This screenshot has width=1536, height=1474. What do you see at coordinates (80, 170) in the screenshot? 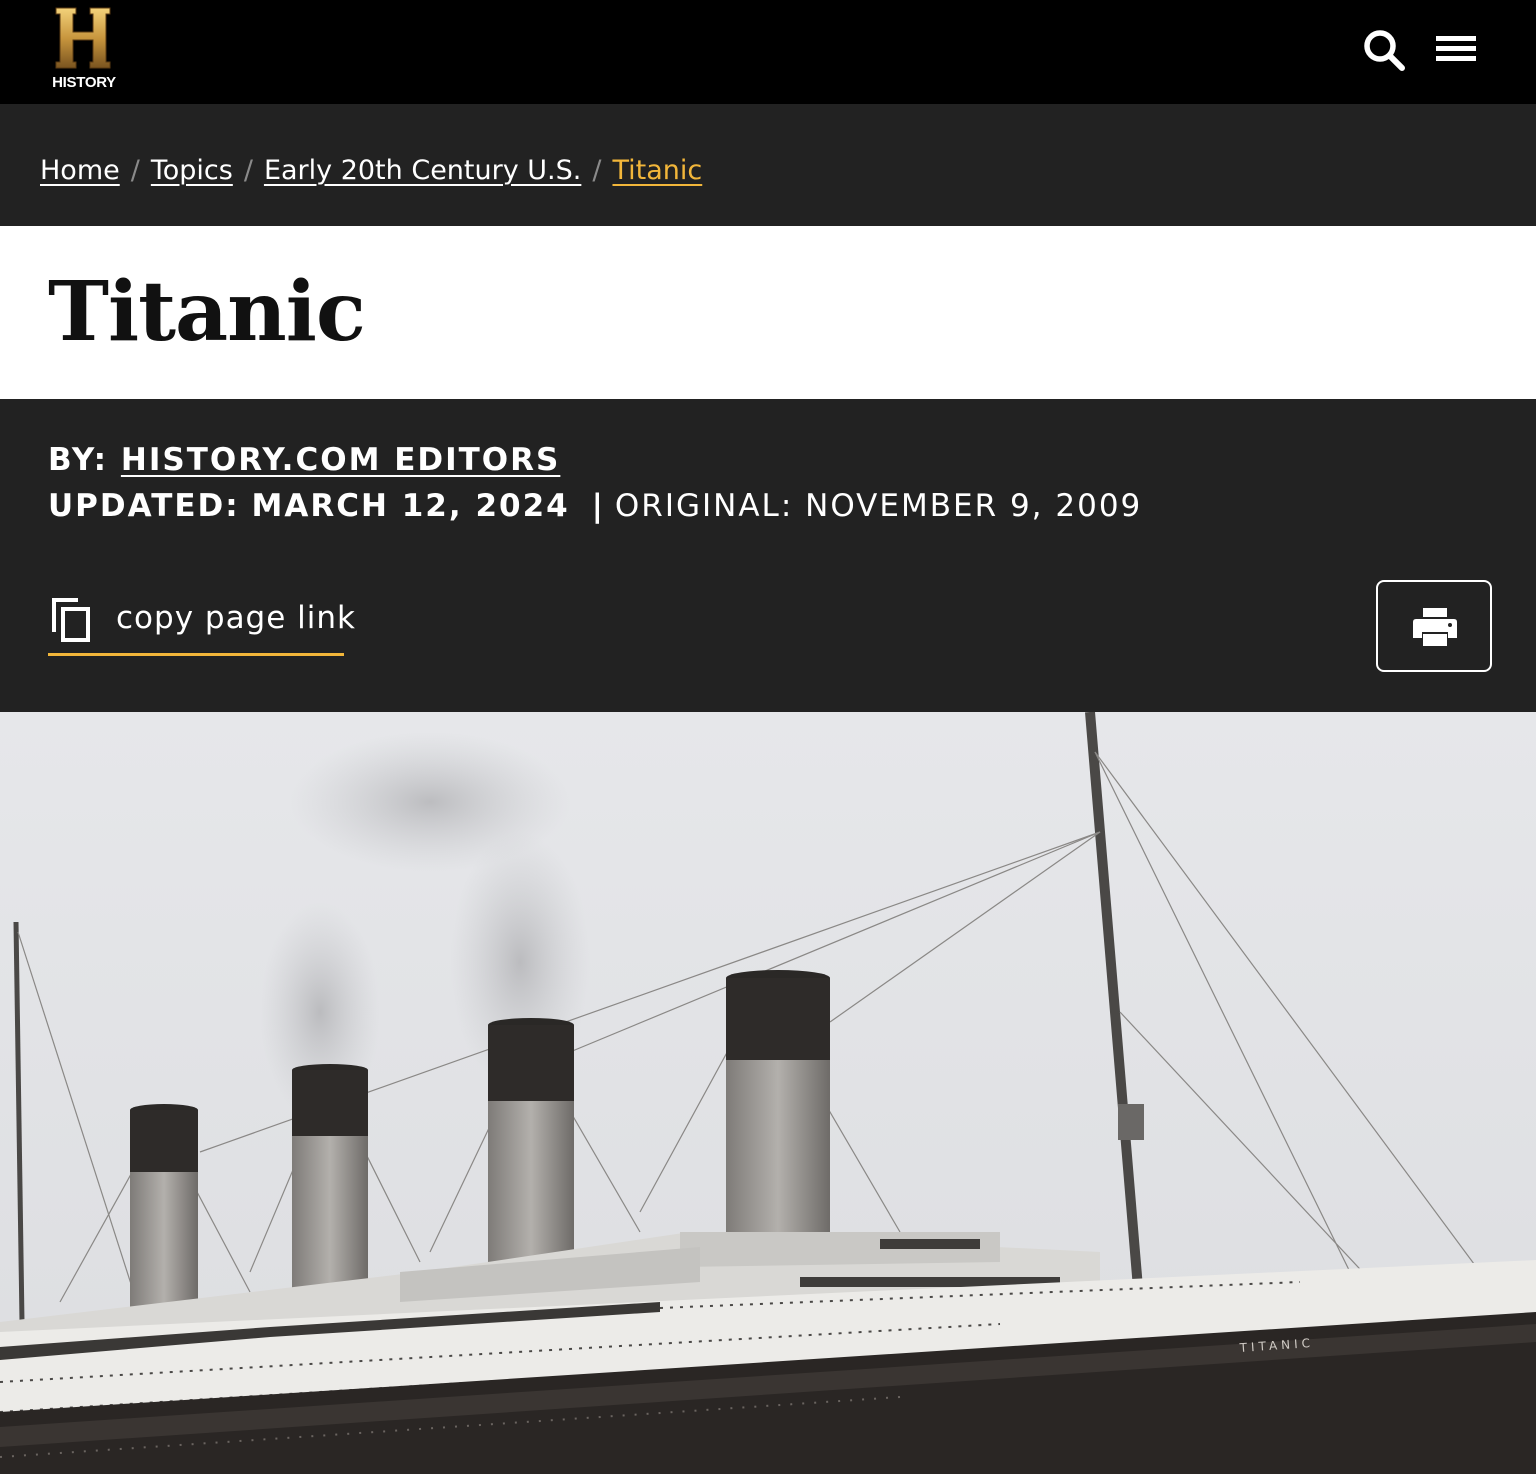
I see `breadcrumb-home-link: Home` at bounding box center [80, 170].